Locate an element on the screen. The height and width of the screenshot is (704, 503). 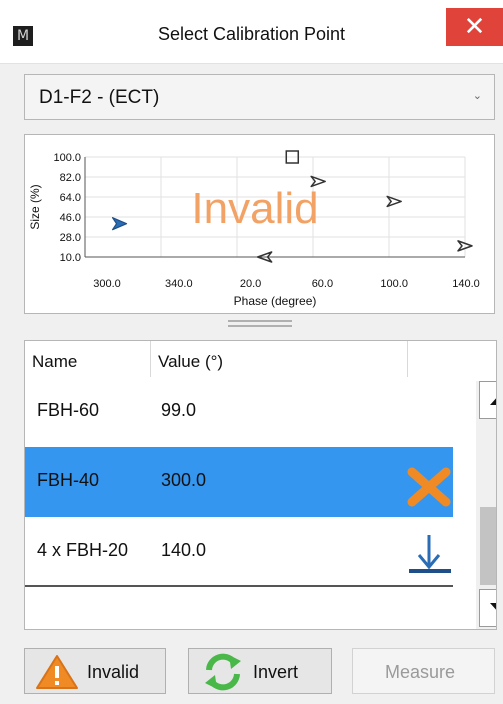
y-axis-label: Size (%) is located at coordinates (35, 206).